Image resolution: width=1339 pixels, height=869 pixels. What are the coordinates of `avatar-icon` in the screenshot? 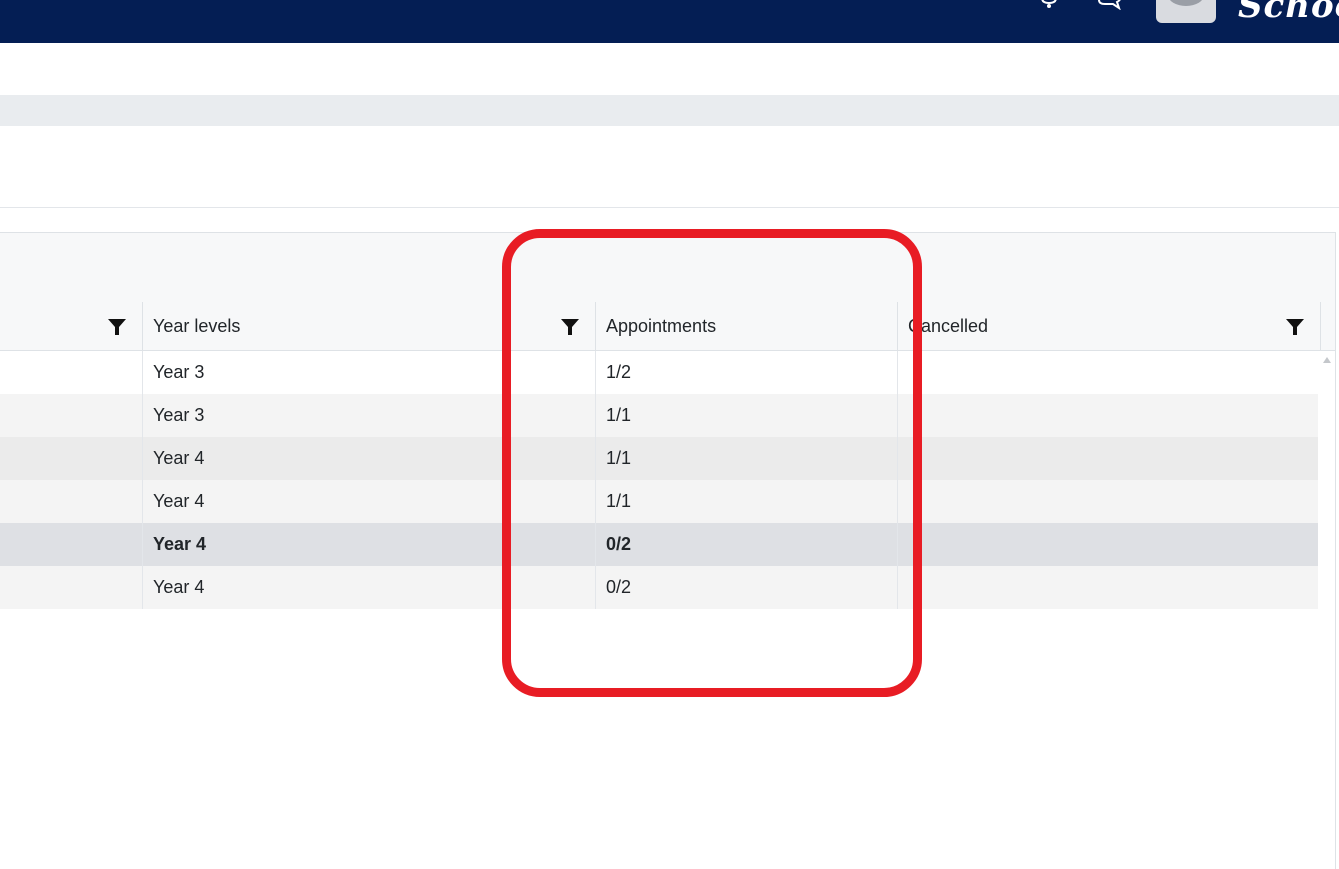 It's located at (1186, 3).